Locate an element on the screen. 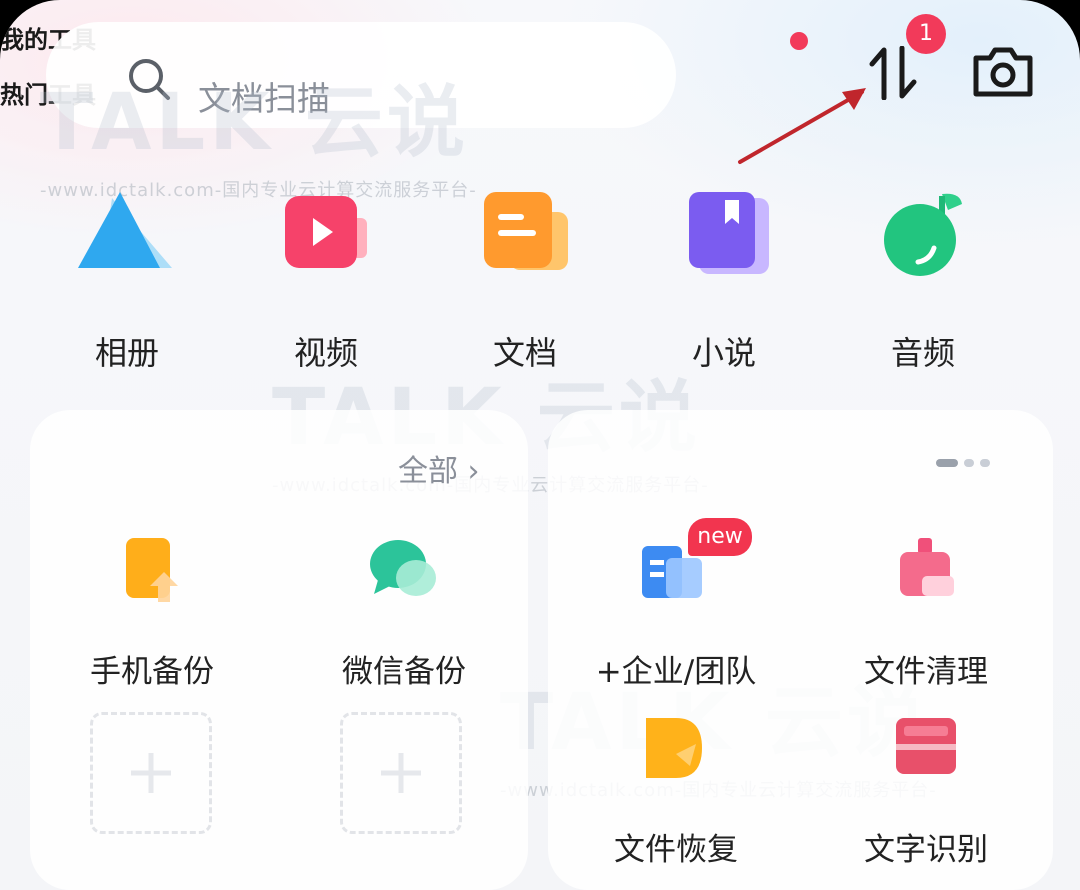  search-placeholder: 文档扫描 is located at coordinates (264, 98).